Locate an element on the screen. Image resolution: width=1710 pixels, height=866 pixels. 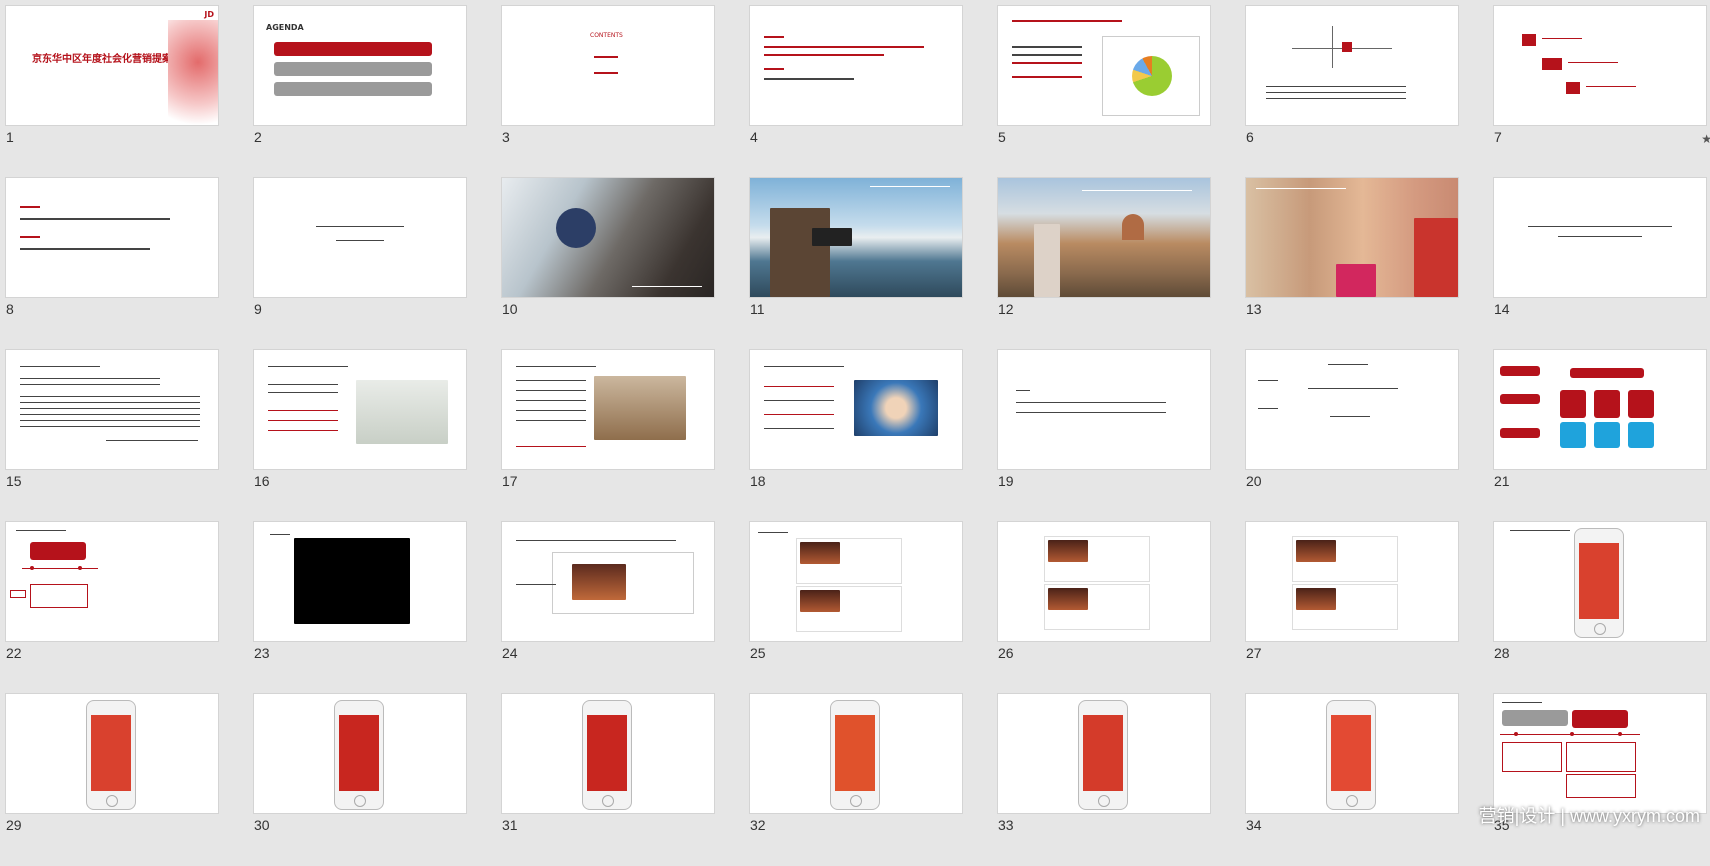
slide-thumb-35: 35 is located at coordinates (1600, 780).